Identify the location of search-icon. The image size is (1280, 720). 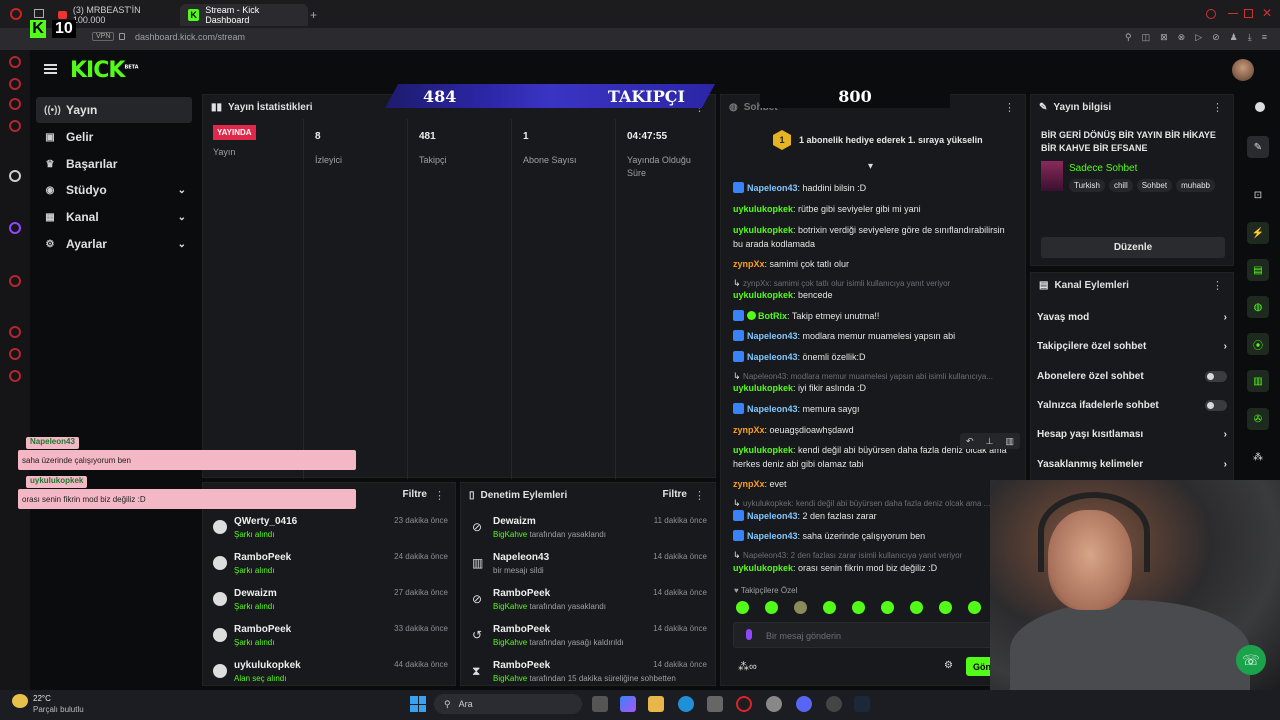
(1211, 14).